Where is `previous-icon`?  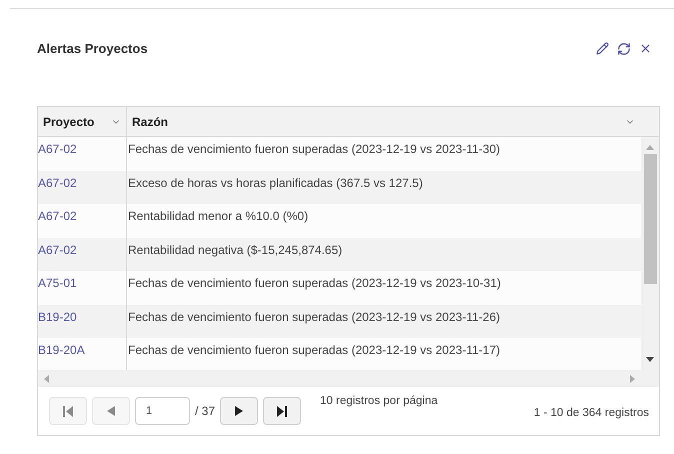
previous-icon is located at coordinates (111, 411).